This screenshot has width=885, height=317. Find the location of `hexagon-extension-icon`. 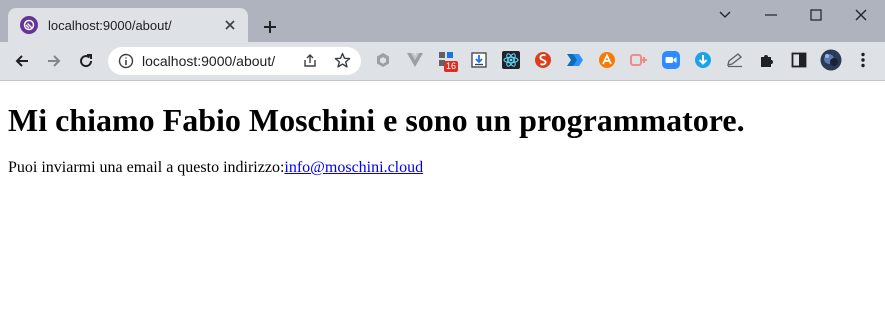

hexagon-extension-icon is located at coordinates (383, 60).